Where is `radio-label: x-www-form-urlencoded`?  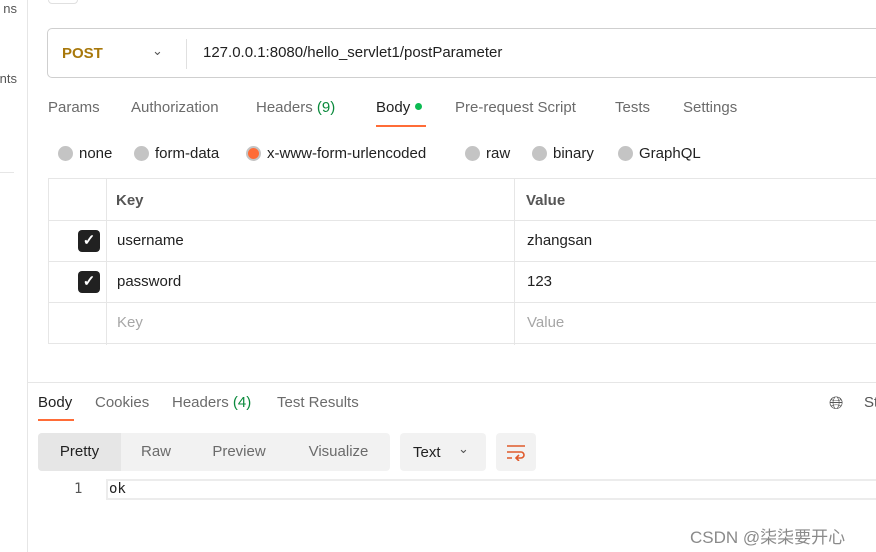 radio-label: x-www-form-urlencoded is located at coordinates (347, 153).